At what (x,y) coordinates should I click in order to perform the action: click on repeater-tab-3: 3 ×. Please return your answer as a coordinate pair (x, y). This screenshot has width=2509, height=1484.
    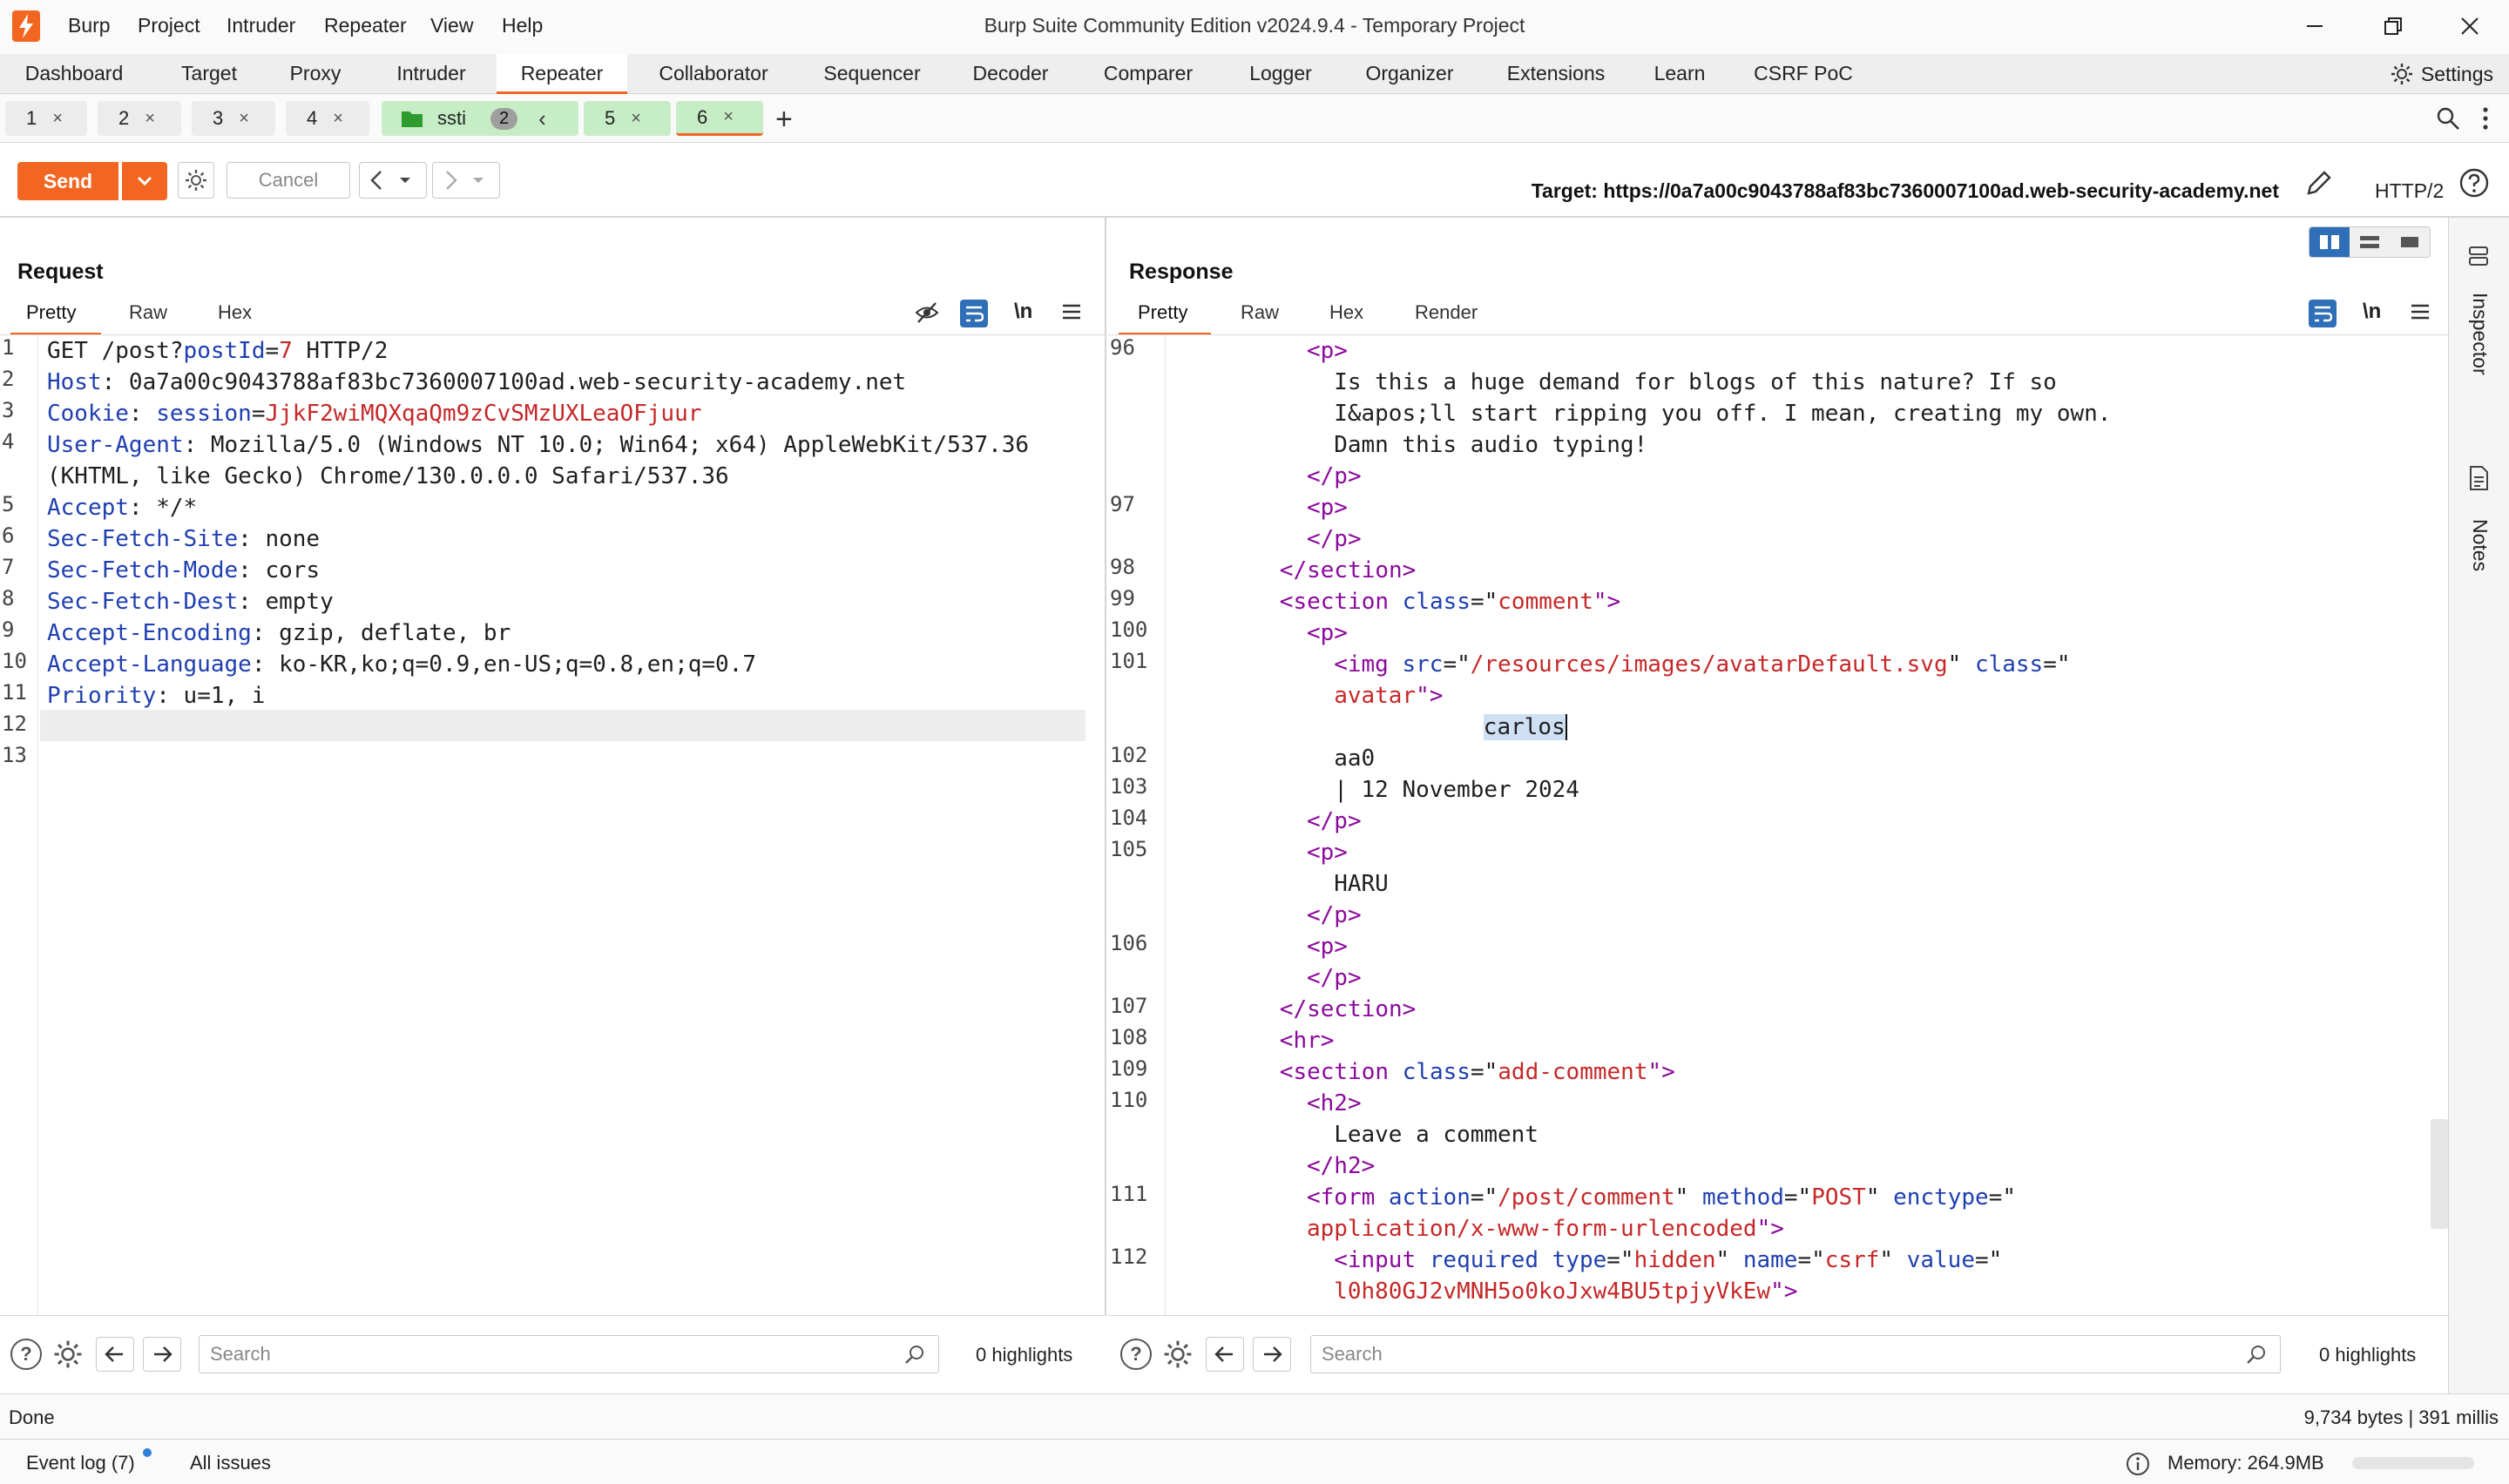
    Looking at the image, I should click on (233, 118).